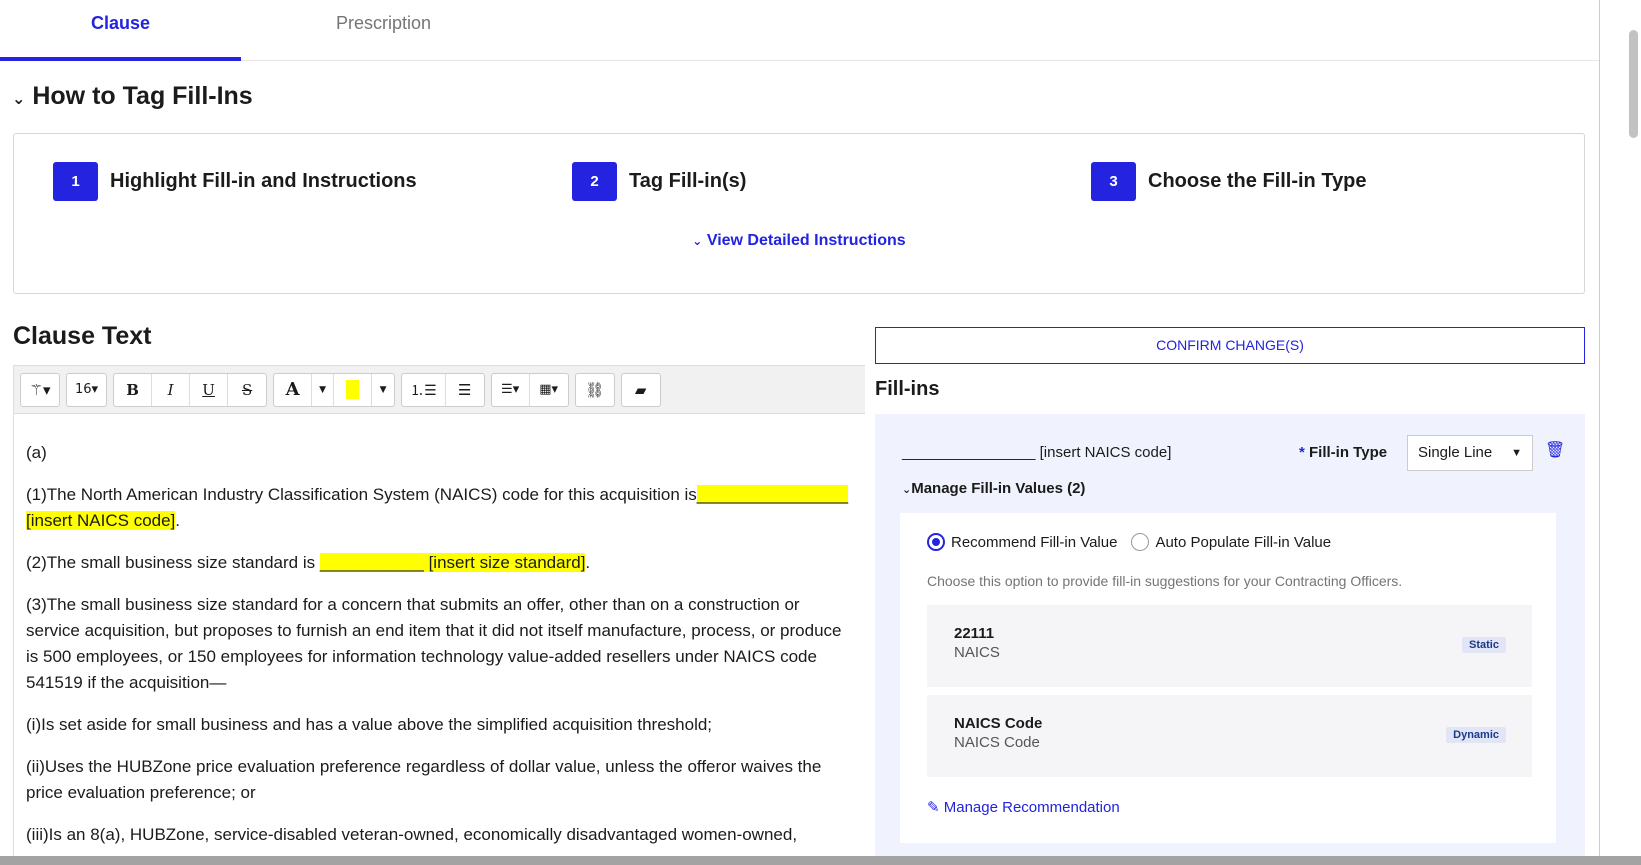 The image size is (1641, 865). Describe the element at coordinates (75, 181) in the screenshot. I see `step-number: 1` at that location.